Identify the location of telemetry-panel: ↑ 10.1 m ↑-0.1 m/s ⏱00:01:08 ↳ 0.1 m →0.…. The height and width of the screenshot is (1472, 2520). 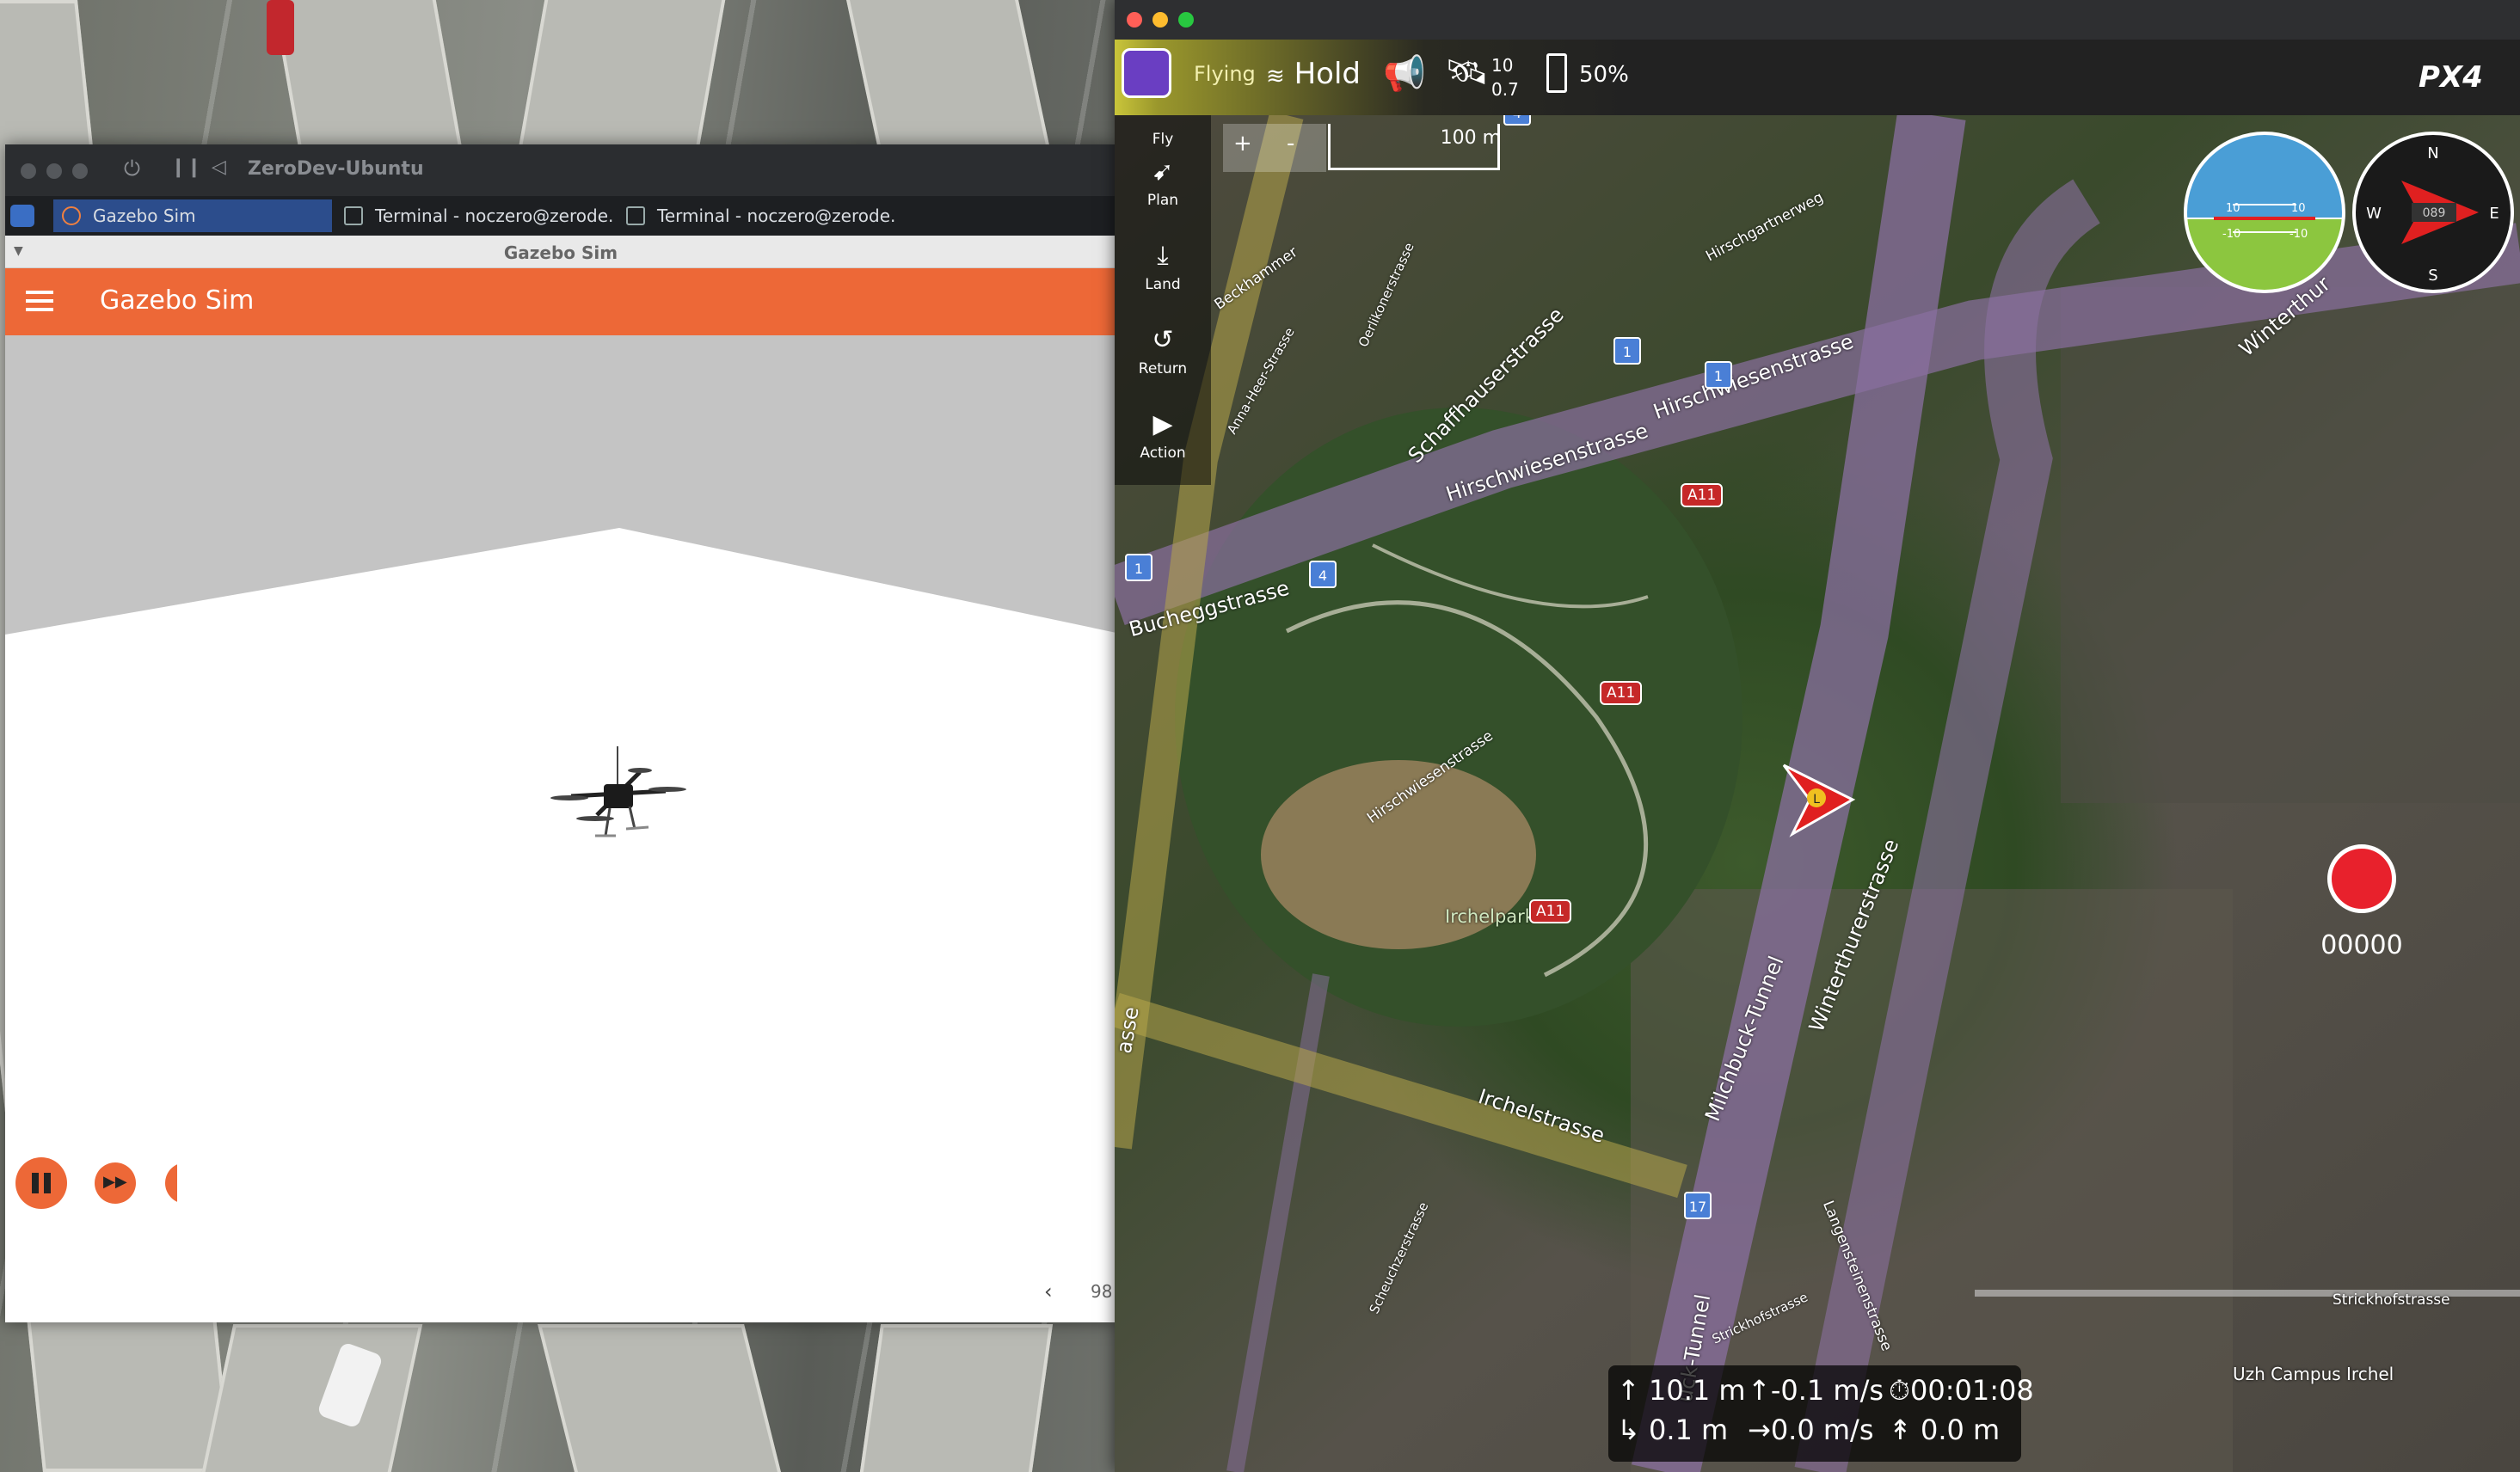
(1821, 1413).